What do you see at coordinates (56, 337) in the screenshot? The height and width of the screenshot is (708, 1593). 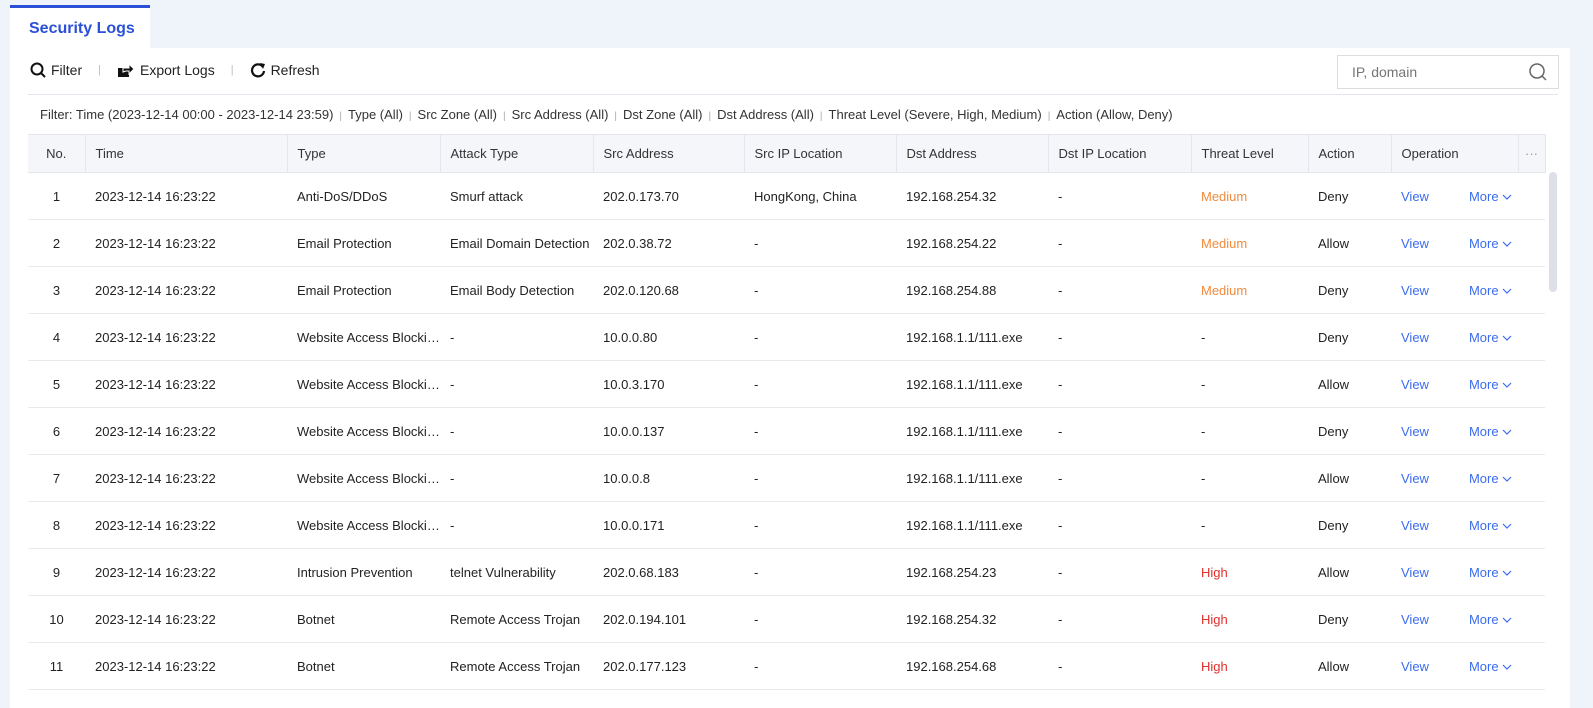 I see `cell-no: 4` at bounding box center [56, 337].